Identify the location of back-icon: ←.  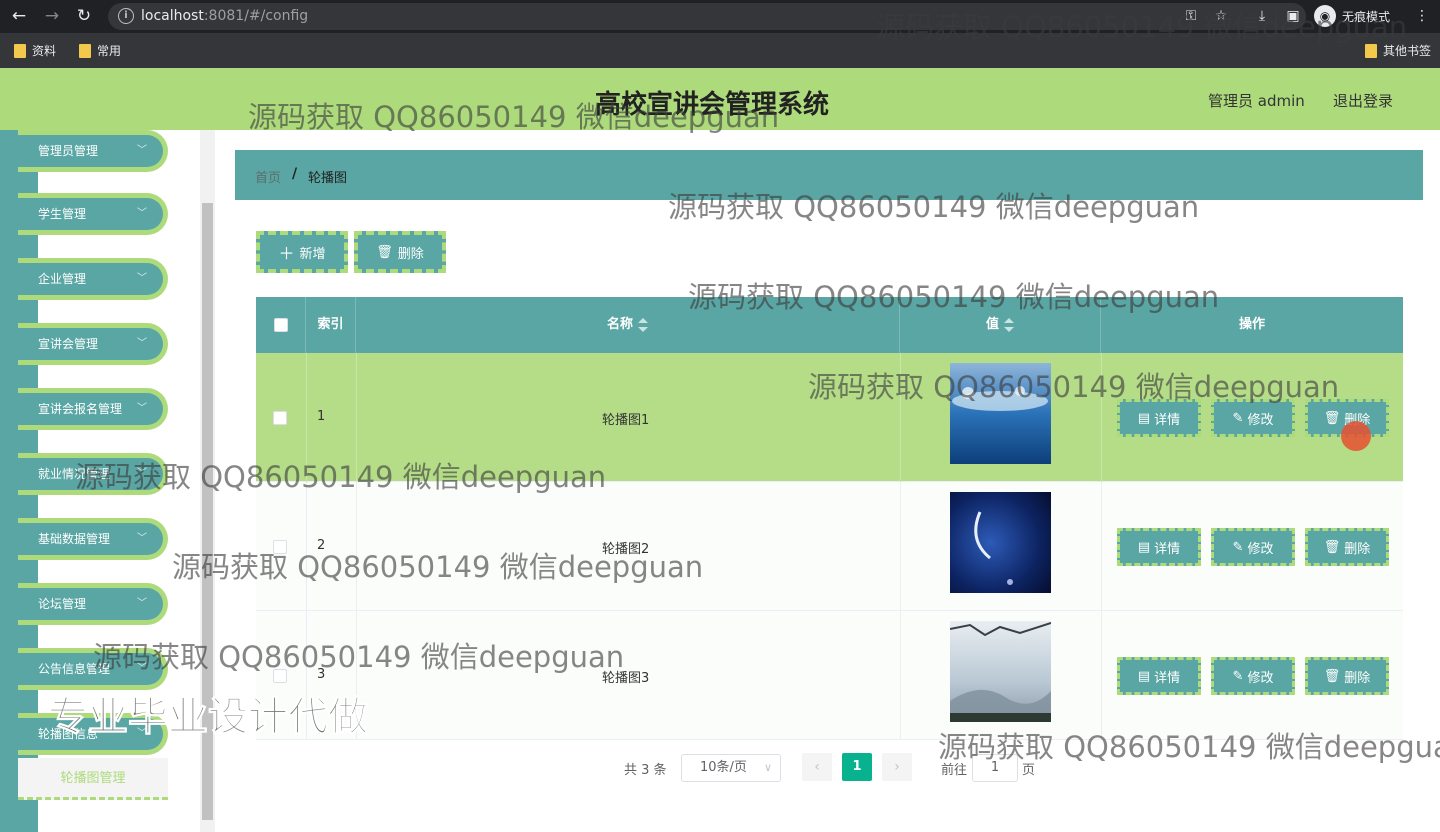
(19, 16).